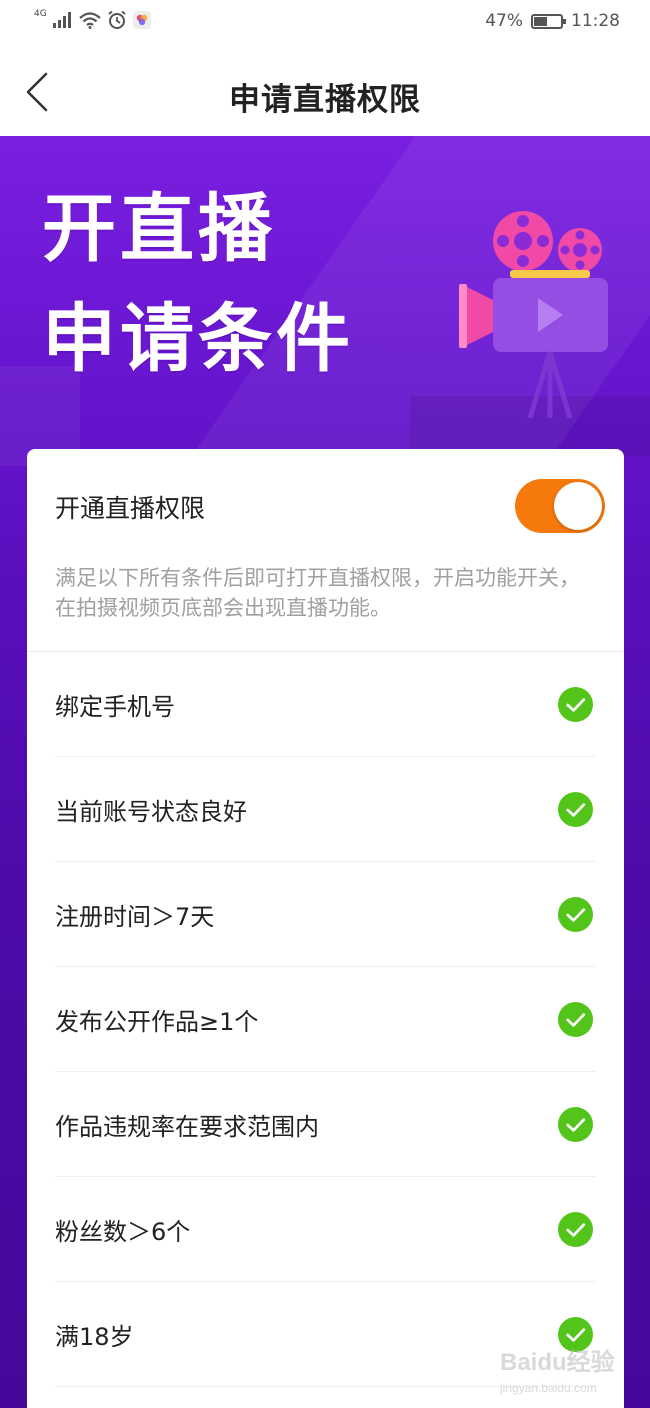  Describe the element at coordinates (325, 23) in the screenshot. I see `status-bar: 4G 47% 11:28` at that location.